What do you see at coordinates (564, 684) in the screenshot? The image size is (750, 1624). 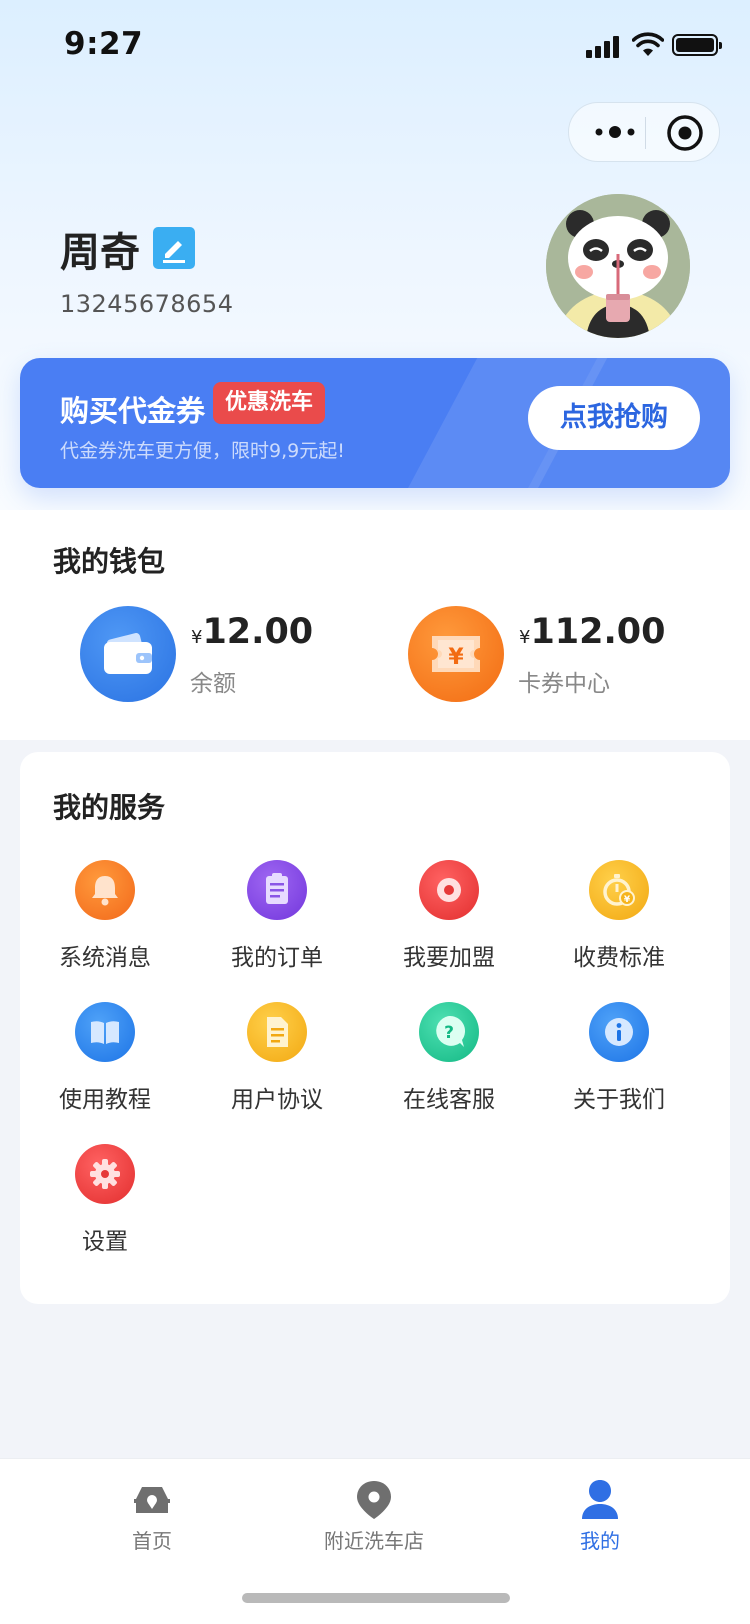 I see `coupon-label: 卡券中心` at bounding box center [564, 684].